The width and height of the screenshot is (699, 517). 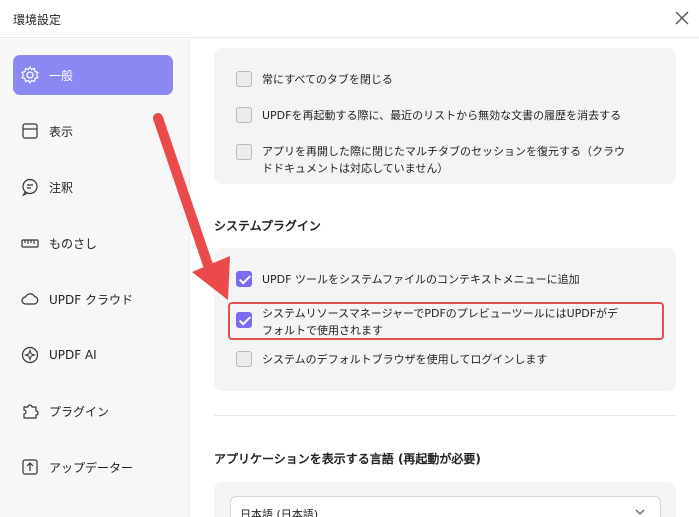 I want to click on sidebar-item-general: 一般, so click(x=93, y=75).